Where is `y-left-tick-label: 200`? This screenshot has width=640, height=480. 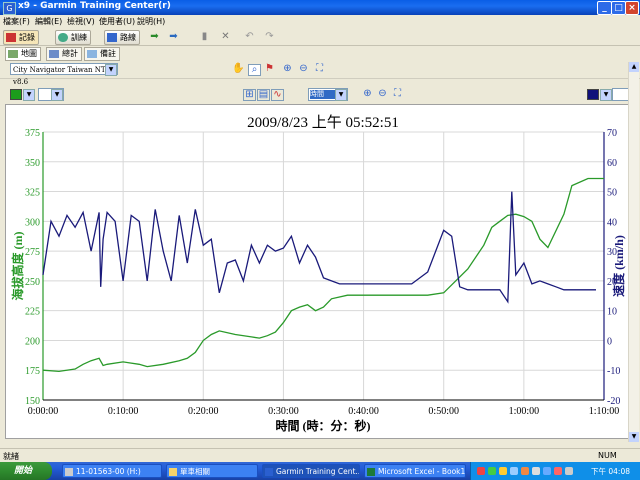 y-left-tick-label: 200 is located at coordinates (32, 341).